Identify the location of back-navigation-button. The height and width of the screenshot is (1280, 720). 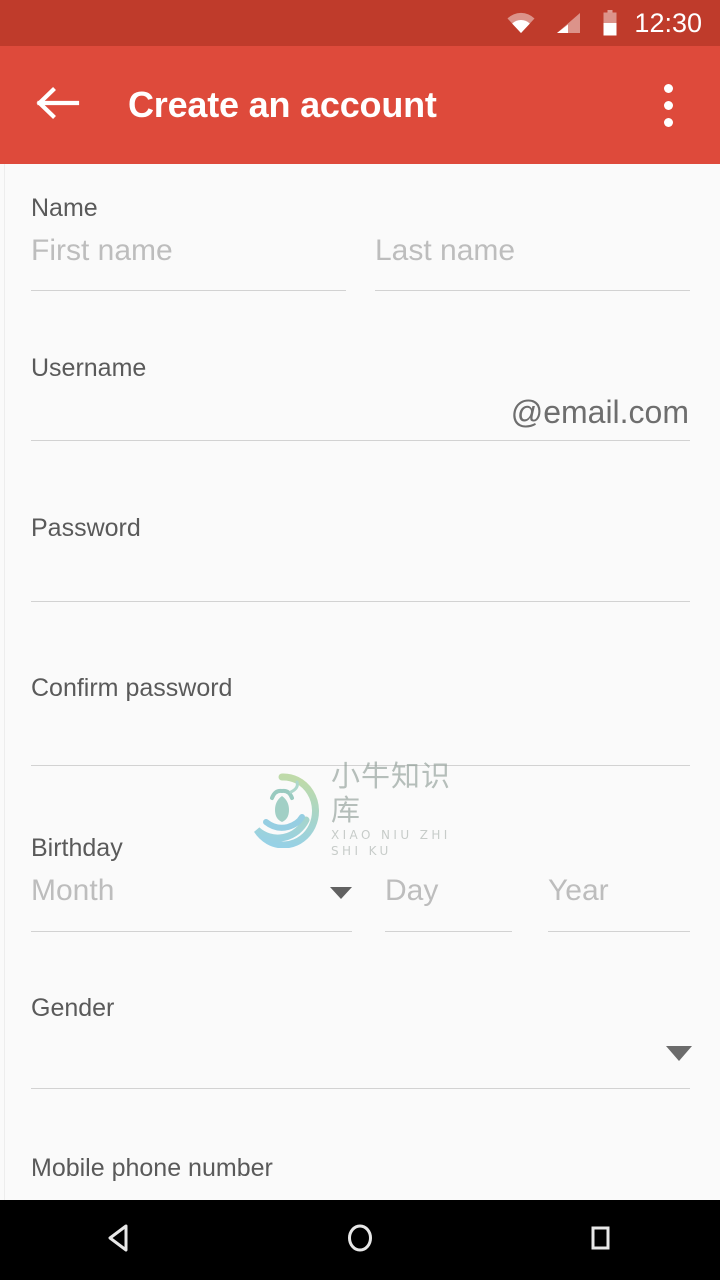
(58, 105).